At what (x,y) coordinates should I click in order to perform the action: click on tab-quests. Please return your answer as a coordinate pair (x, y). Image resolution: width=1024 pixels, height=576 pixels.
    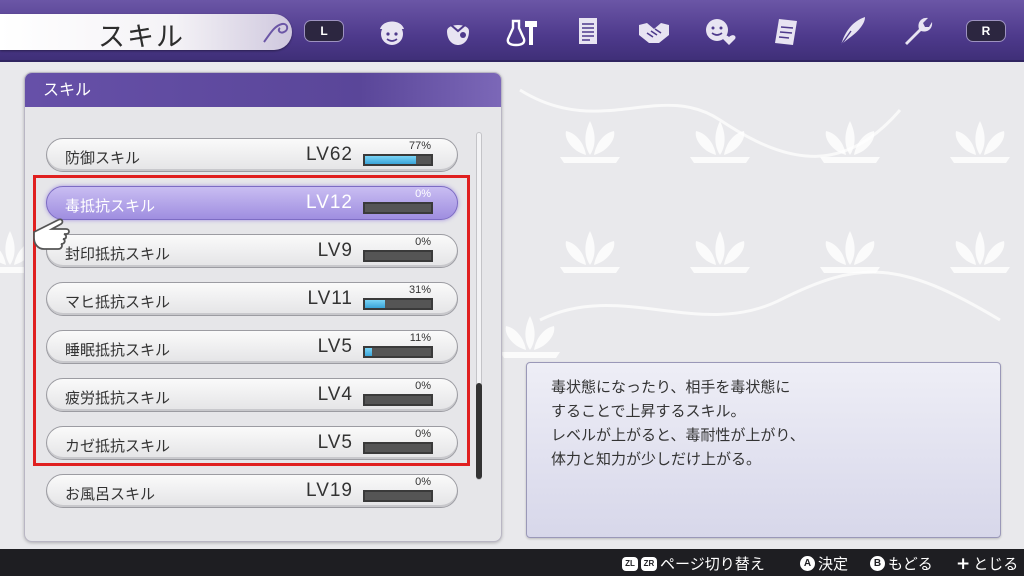
    Looking at the image, I should click on (588, 32).